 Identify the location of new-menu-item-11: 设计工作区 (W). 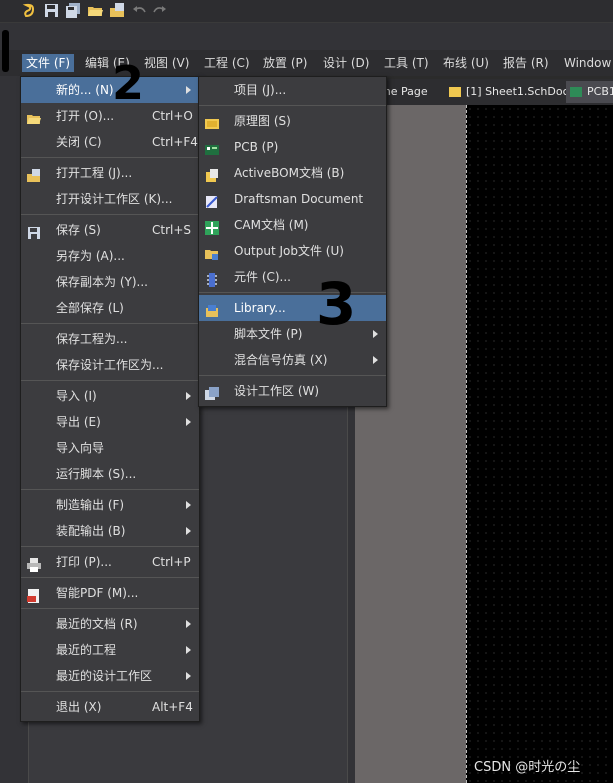
(292, 391).